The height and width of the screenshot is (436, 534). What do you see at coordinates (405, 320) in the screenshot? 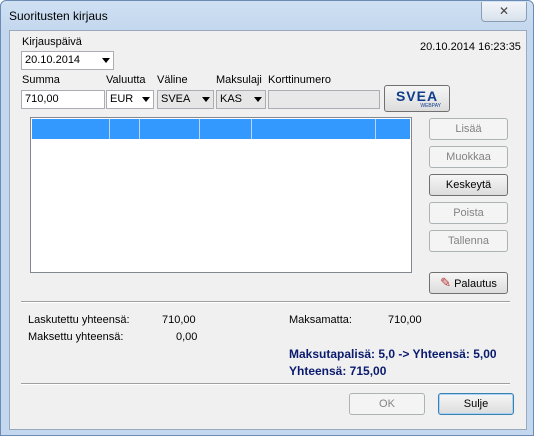
I see `unpaid-value: 710,00` at bounding box center [405, 320].